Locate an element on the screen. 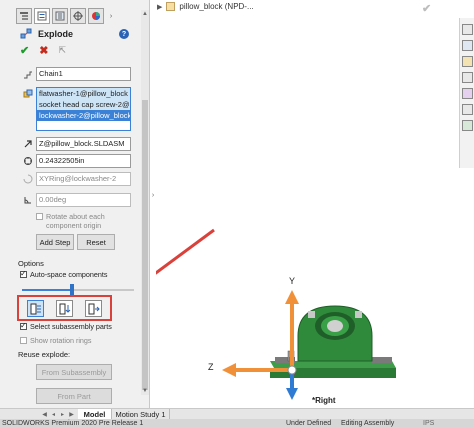  show-rotation-rings-label: Show rotation rings is located at coordinates (61, 340).